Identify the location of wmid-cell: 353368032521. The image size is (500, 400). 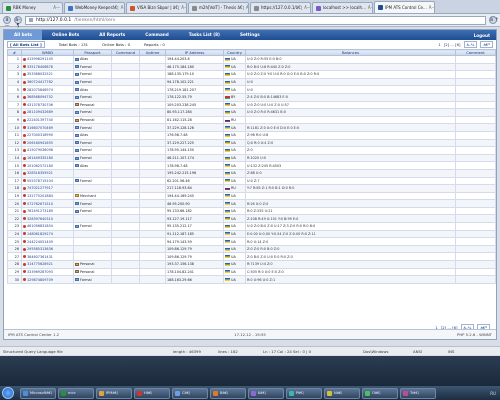
(47, 74).